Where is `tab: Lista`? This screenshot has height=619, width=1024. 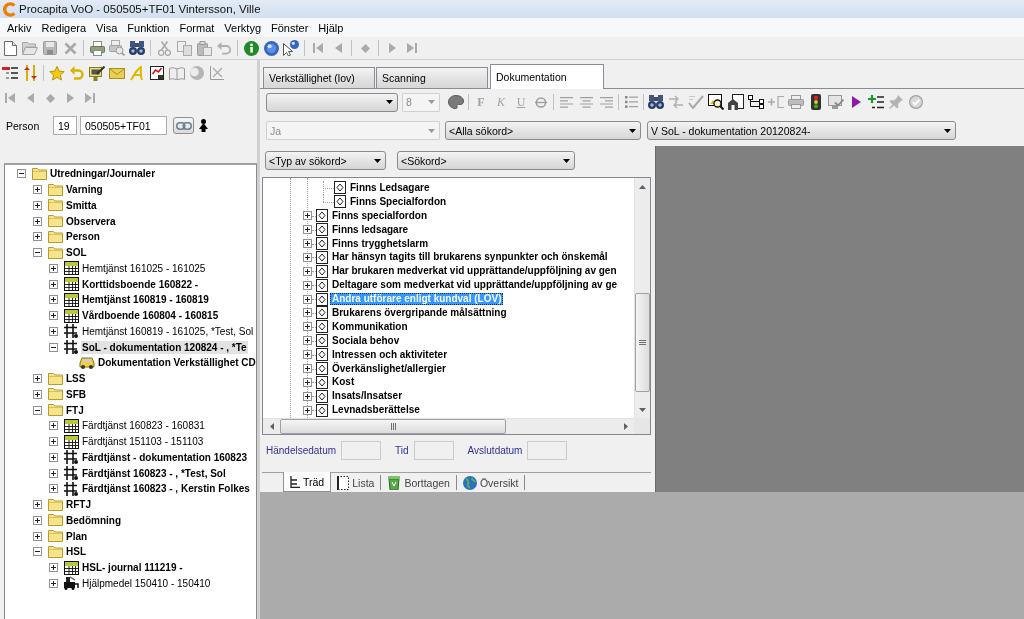
tab: Lista is located at coordinates (356, 482).